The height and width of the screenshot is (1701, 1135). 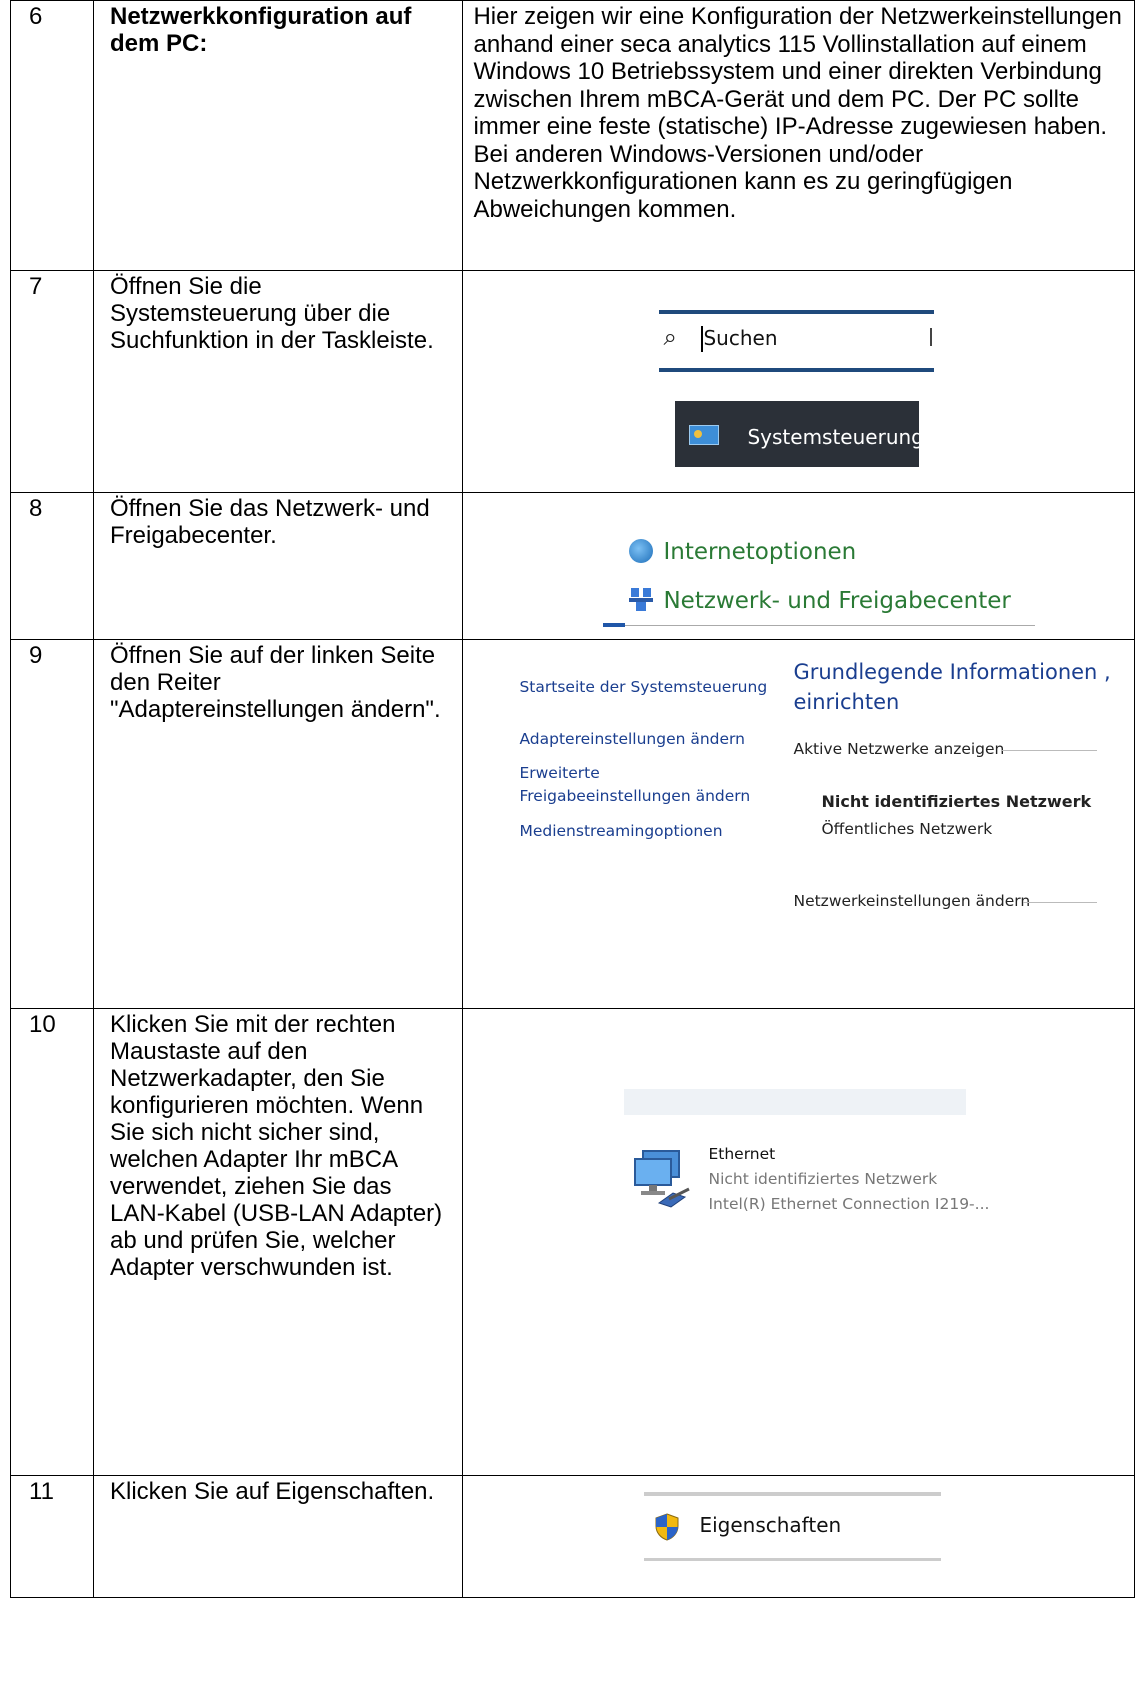 I want to click on menu-item-label: Eigenschaften, so click(x=770, y=1525).